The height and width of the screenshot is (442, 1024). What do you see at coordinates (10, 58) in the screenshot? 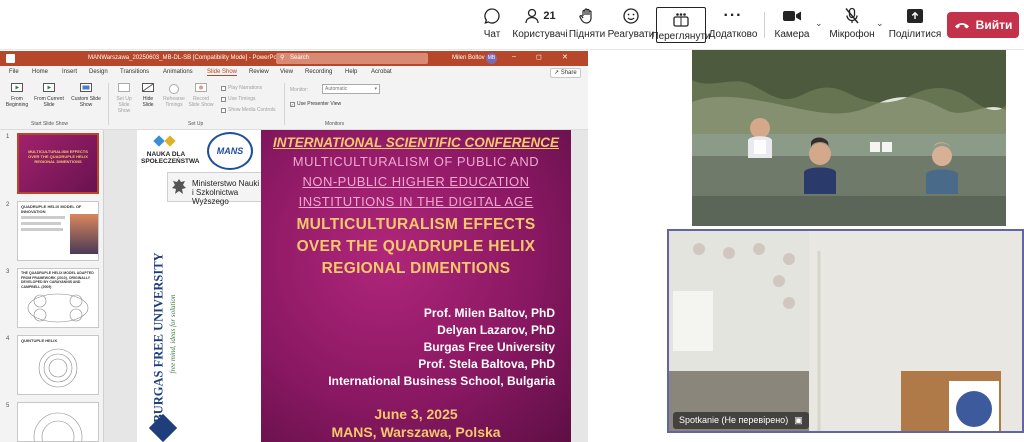
I see `autosave-icon` at bounding box center [10, 58].